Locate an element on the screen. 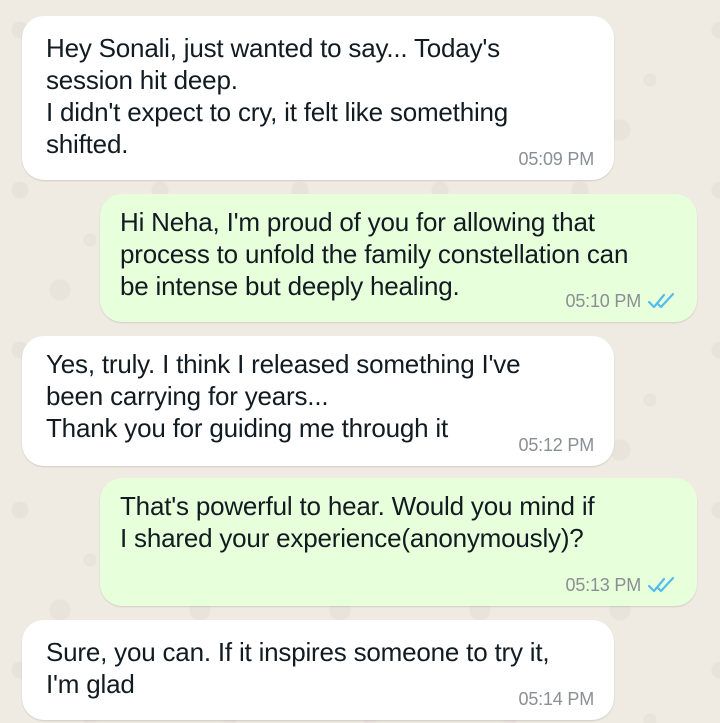 The image size is (720, 723). message-meta: 05:13 PM is located at coordinates (621, 585).